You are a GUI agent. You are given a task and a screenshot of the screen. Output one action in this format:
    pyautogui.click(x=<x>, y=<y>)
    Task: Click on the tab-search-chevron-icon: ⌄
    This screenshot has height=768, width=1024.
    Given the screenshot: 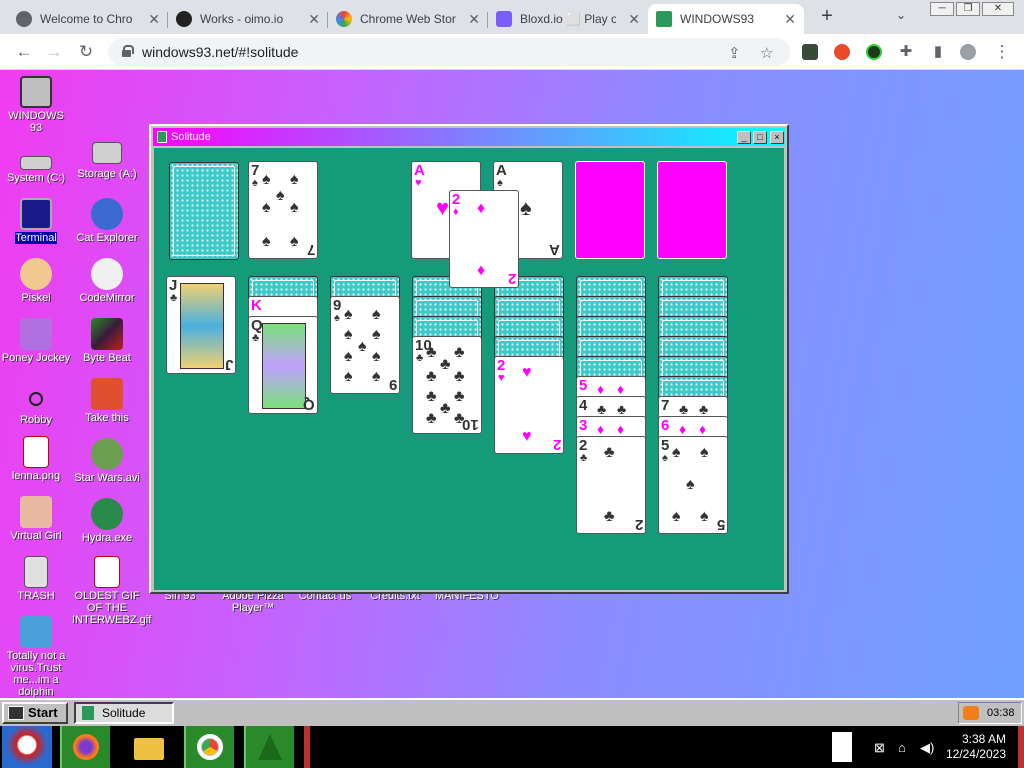 What is the action you would take?
    pyautogui.click(x=901, y=15)
    